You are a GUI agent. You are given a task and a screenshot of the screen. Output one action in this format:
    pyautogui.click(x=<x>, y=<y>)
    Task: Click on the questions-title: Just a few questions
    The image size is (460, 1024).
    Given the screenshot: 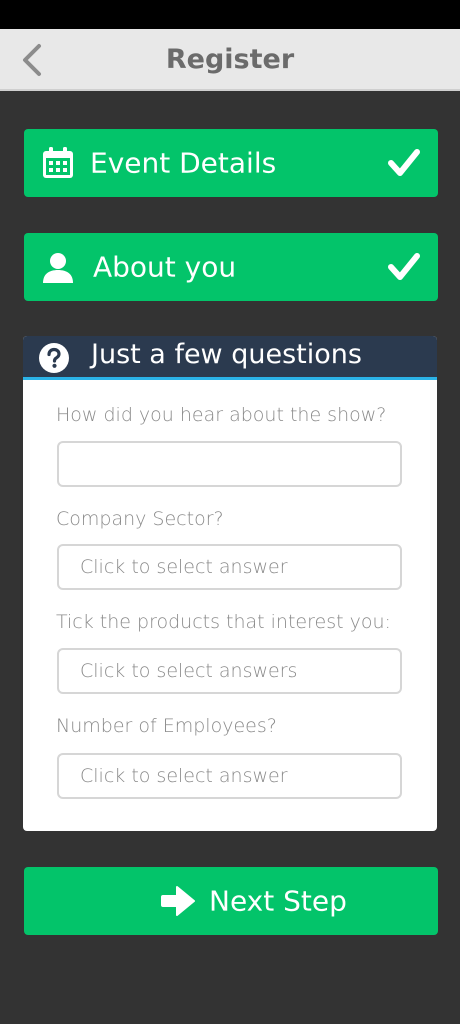 What is the action you would take?
    pyautogui.click(x=226, y=354)
    